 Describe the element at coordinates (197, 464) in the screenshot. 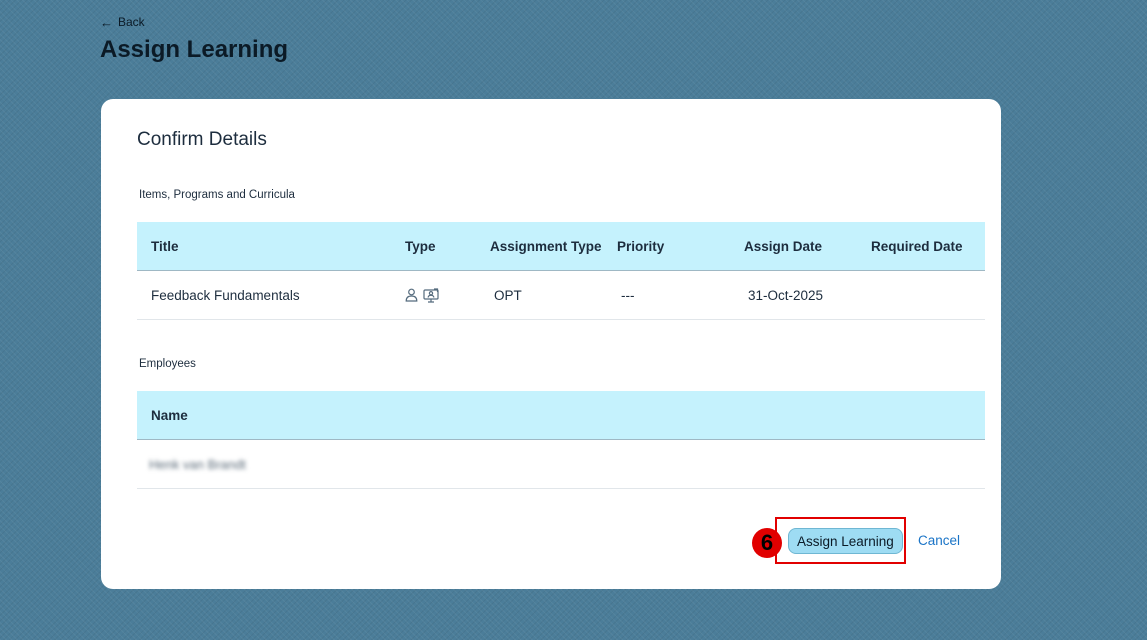

I see `employee-name: Henk van Brandt` at that location.